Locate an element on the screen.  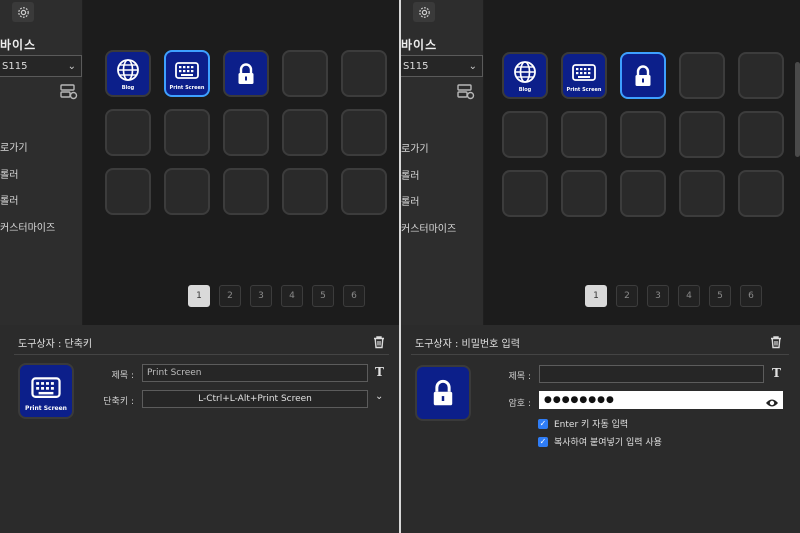
title-field: Print Screen is located at coordinates (255, 373).